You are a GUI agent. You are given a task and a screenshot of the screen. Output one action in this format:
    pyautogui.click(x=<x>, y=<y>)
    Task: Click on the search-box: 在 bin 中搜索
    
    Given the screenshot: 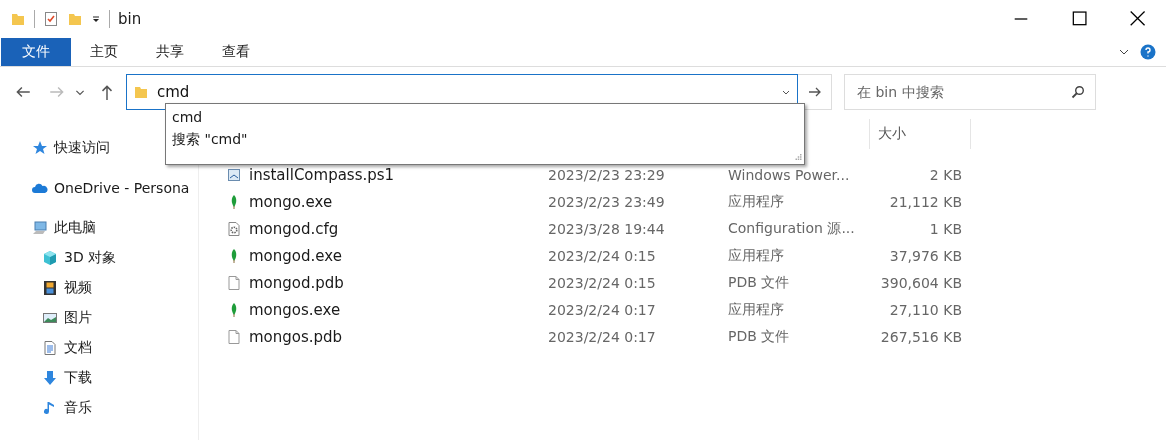 What is the action you would take?
    pyautogui.click(x=970, y=92)
    